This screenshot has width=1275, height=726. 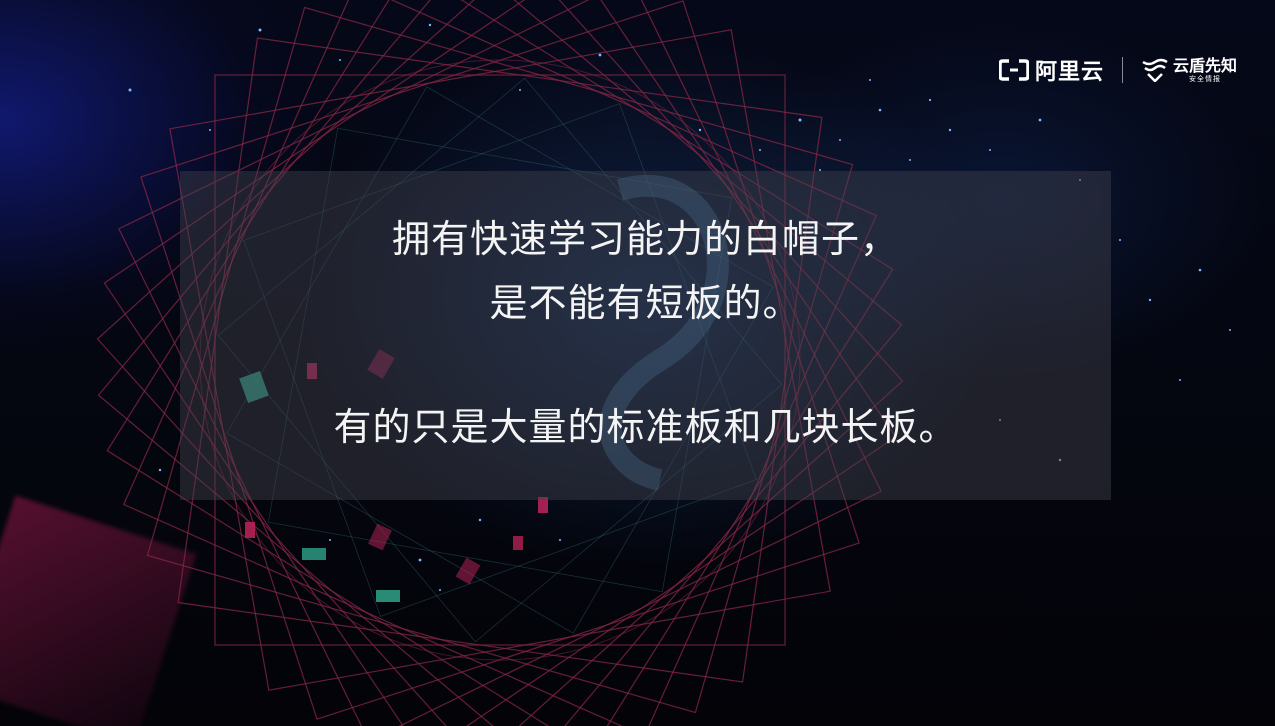 What do you see at coordinates (1013, 70) in the screenshot?
I see `aliyun-bracket-icon` at bounding box center [1013, 70].